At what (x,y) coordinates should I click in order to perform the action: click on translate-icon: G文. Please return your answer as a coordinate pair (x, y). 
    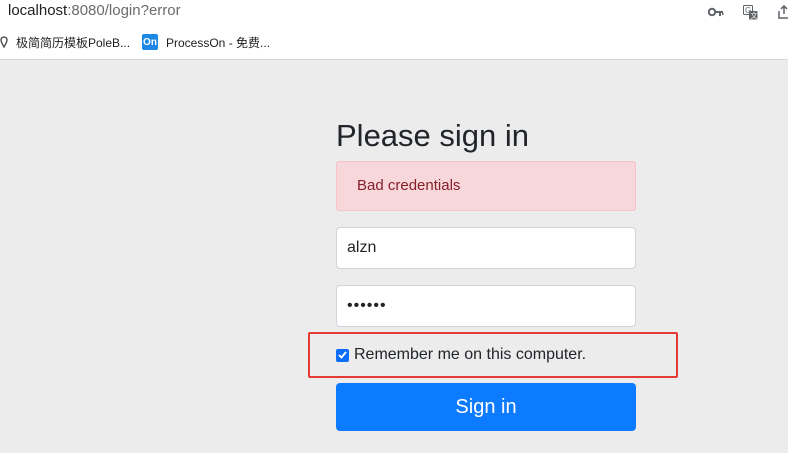
    Looking at the image, I should click on (750, 12).